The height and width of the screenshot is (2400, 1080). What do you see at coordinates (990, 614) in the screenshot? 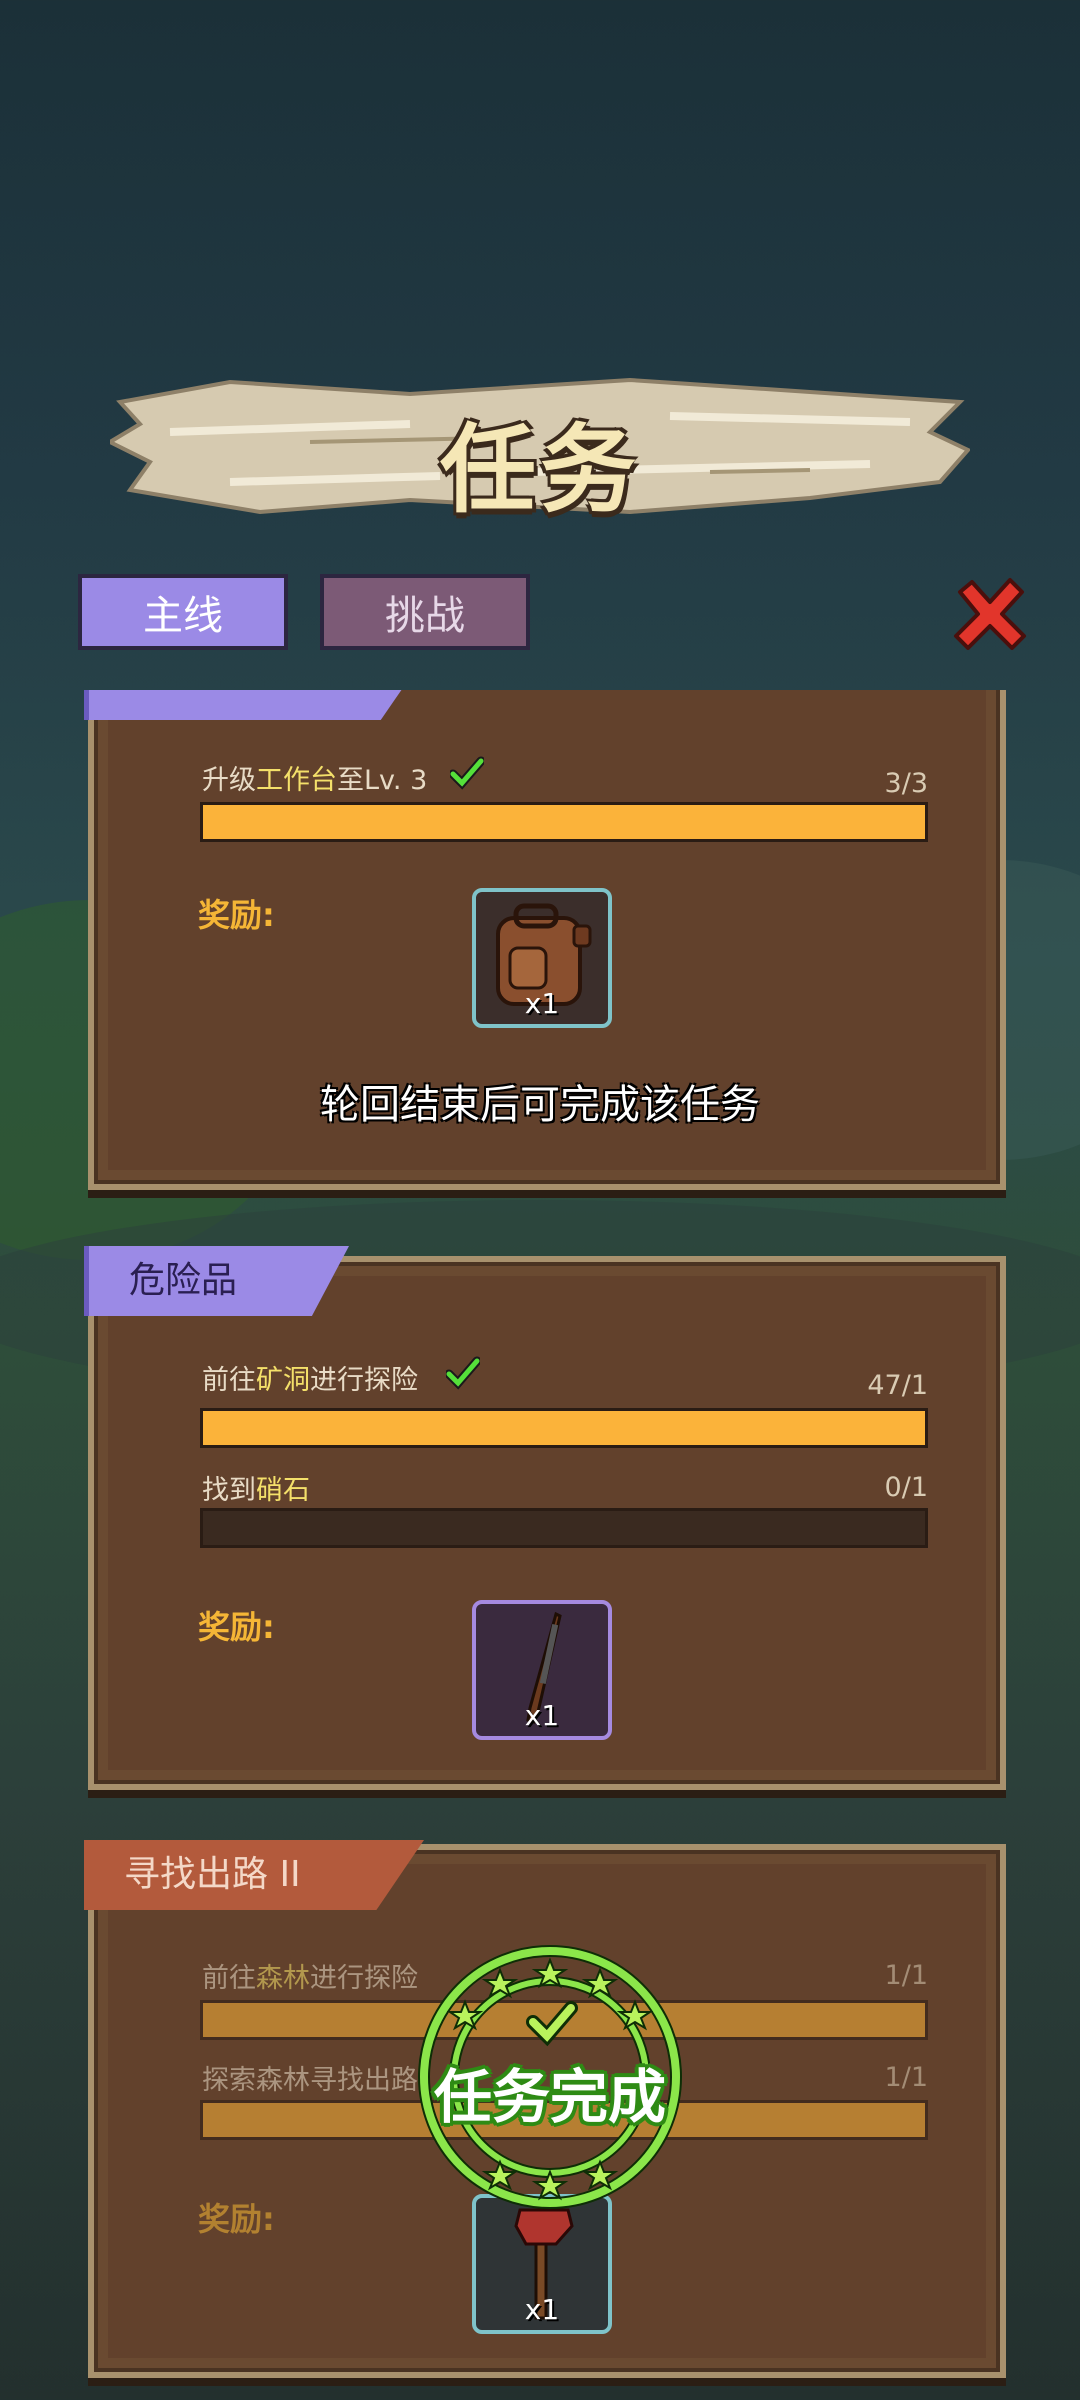
I see `close-icon` at bounding box center [990, 614].